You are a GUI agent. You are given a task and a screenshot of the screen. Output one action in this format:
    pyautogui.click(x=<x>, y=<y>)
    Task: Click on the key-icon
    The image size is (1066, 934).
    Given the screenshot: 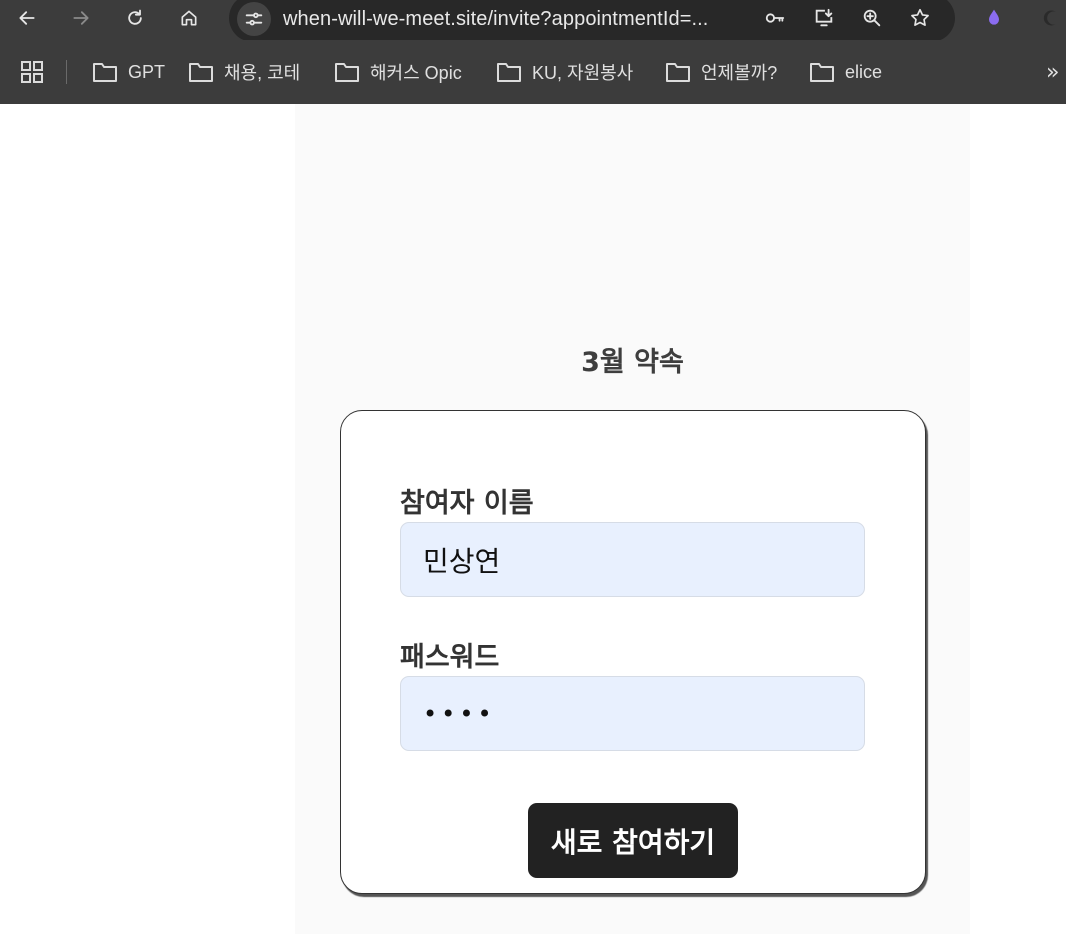 What is the action you would take?
    pyautogui.click(x=775, y=18)
    